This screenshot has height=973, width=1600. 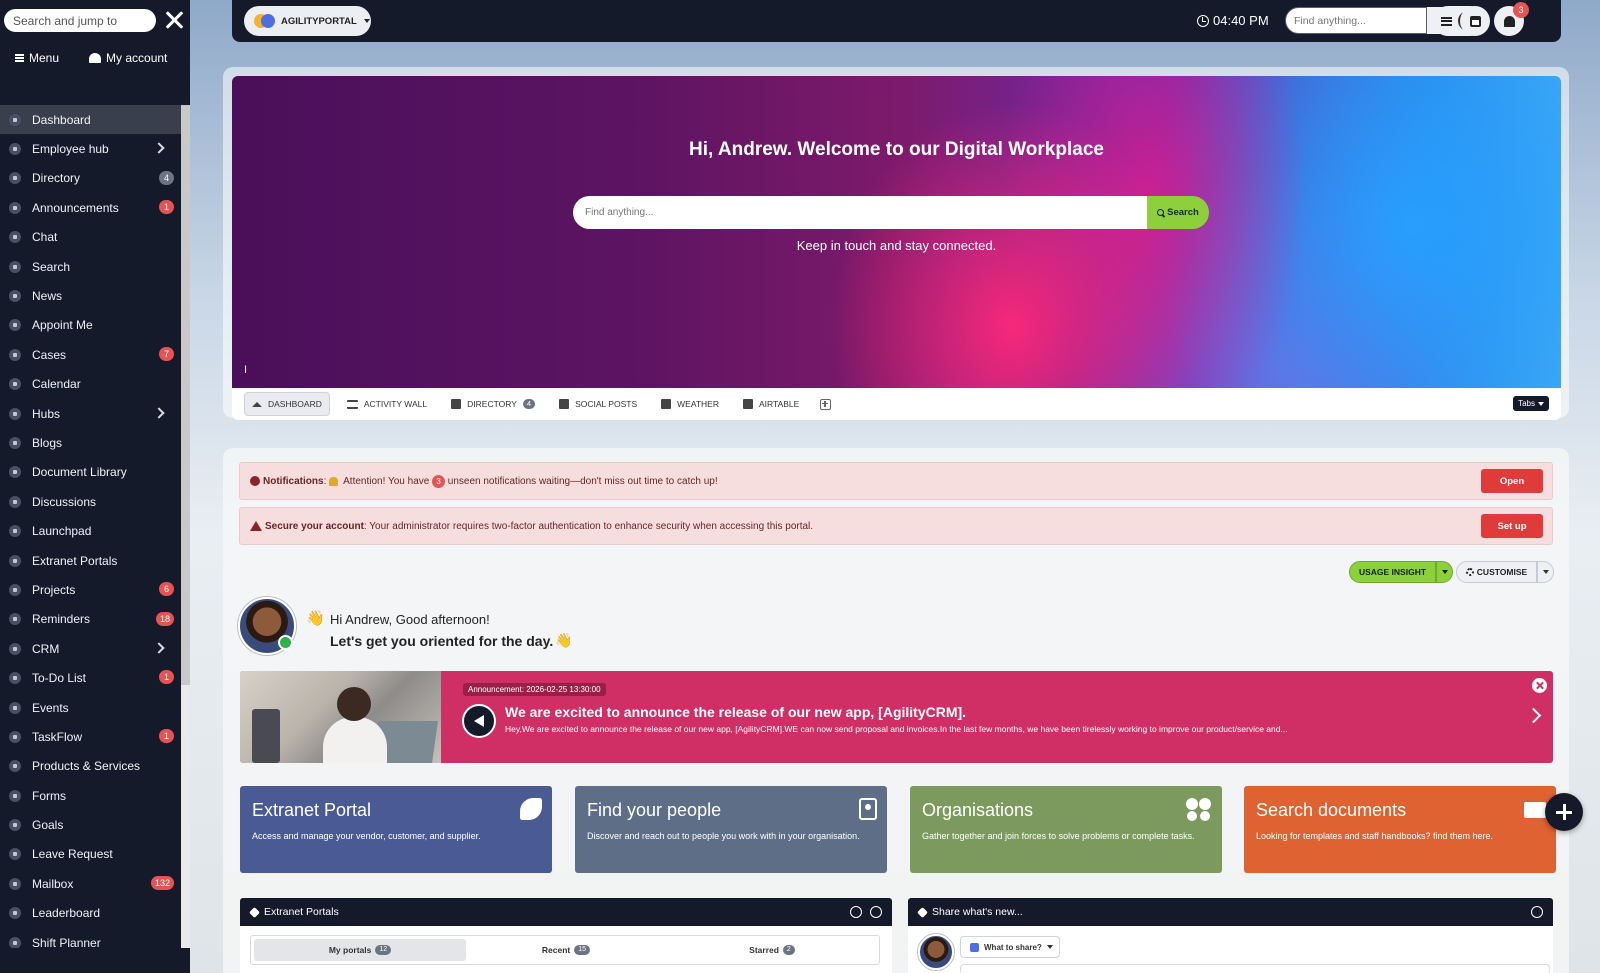 What do you see at coordinates (1199, 808) in the screenshot?
I see `users-icon` at bounding box center [1199, 808].